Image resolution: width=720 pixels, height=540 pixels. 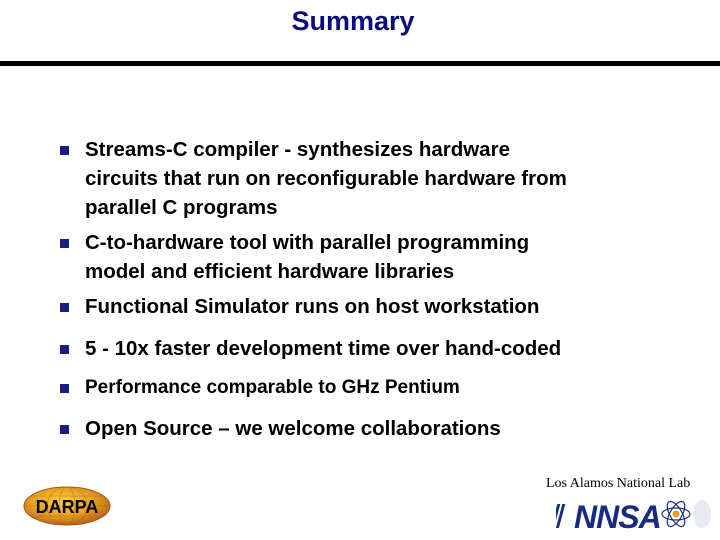 I want to click on darpa-logo: DARPA, so click(x=67, y=506).